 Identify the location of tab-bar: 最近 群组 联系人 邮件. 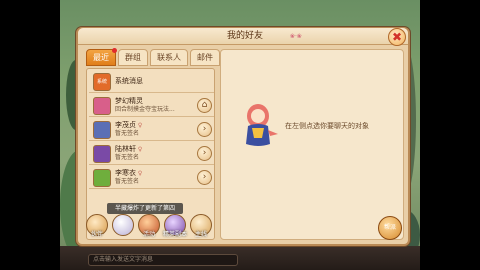
(153, 57).